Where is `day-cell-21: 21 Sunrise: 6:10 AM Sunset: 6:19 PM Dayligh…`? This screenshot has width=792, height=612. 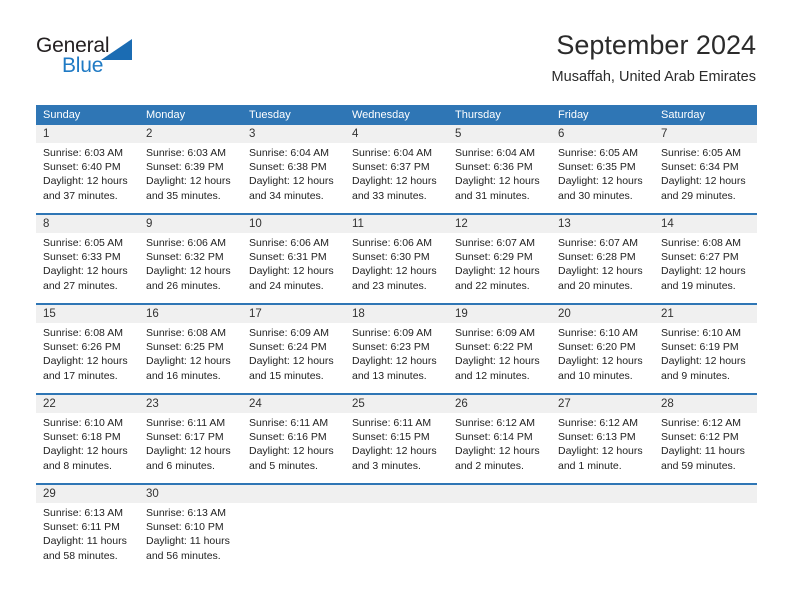
day-cell-21: 21 Sunrise: 6:10 AM Sunset: 6:19 PM Dayligh… is located at coordinates (705, 349).